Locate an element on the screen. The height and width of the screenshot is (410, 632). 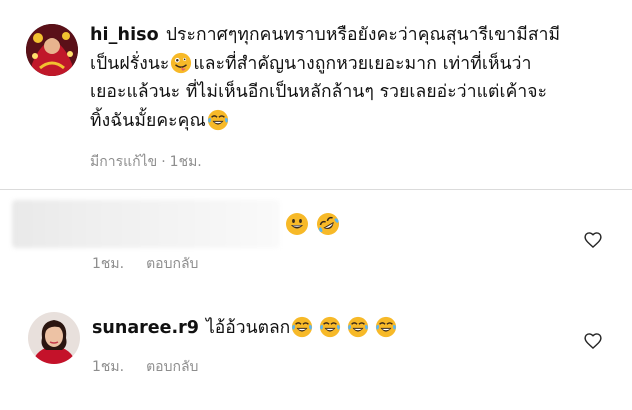
comment-2-meta: 1ชม. ตอบกลับ is located at coordinates (145, 367).